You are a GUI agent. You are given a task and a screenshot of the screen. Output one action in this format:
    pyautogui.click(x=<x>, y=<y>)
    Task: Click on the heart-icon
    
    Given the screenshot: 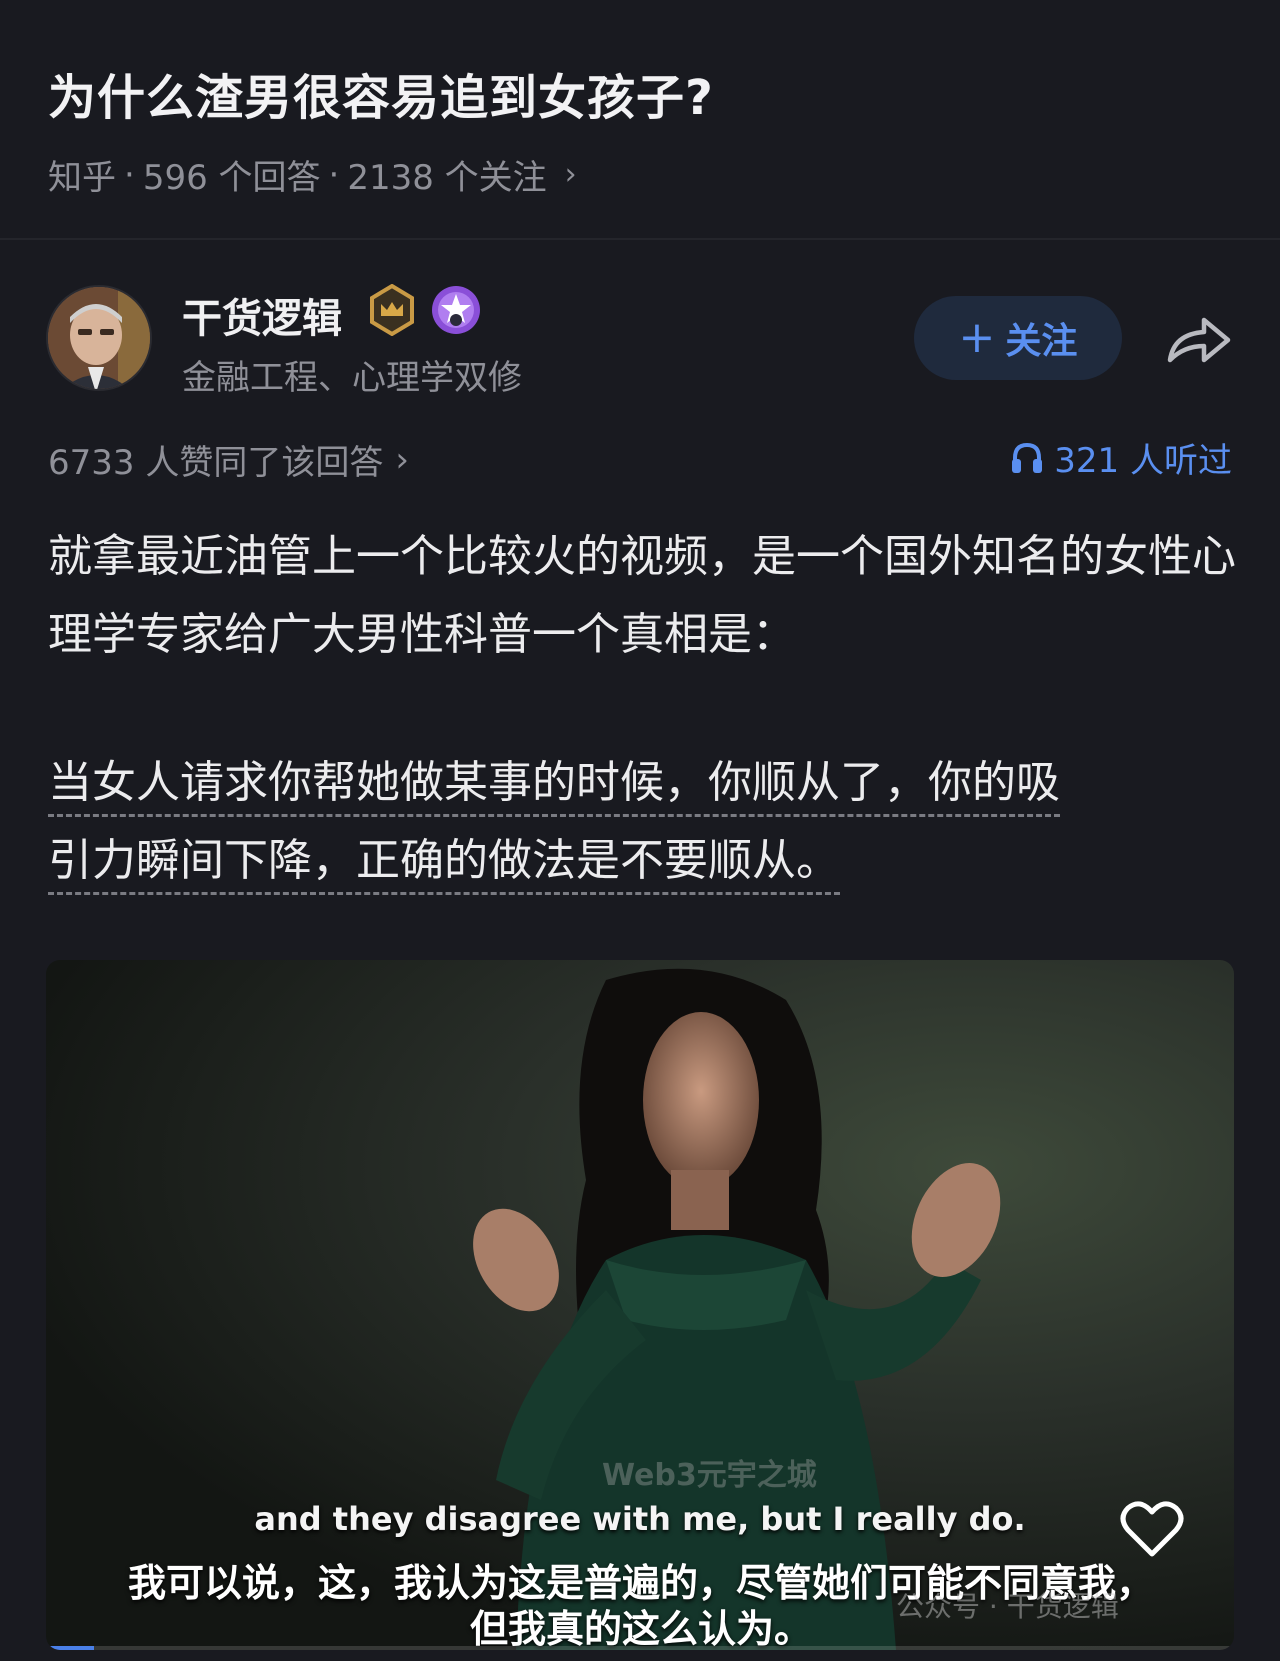 What is the action you would take?
    pyautogui.click(x=1152, y=1529)
    